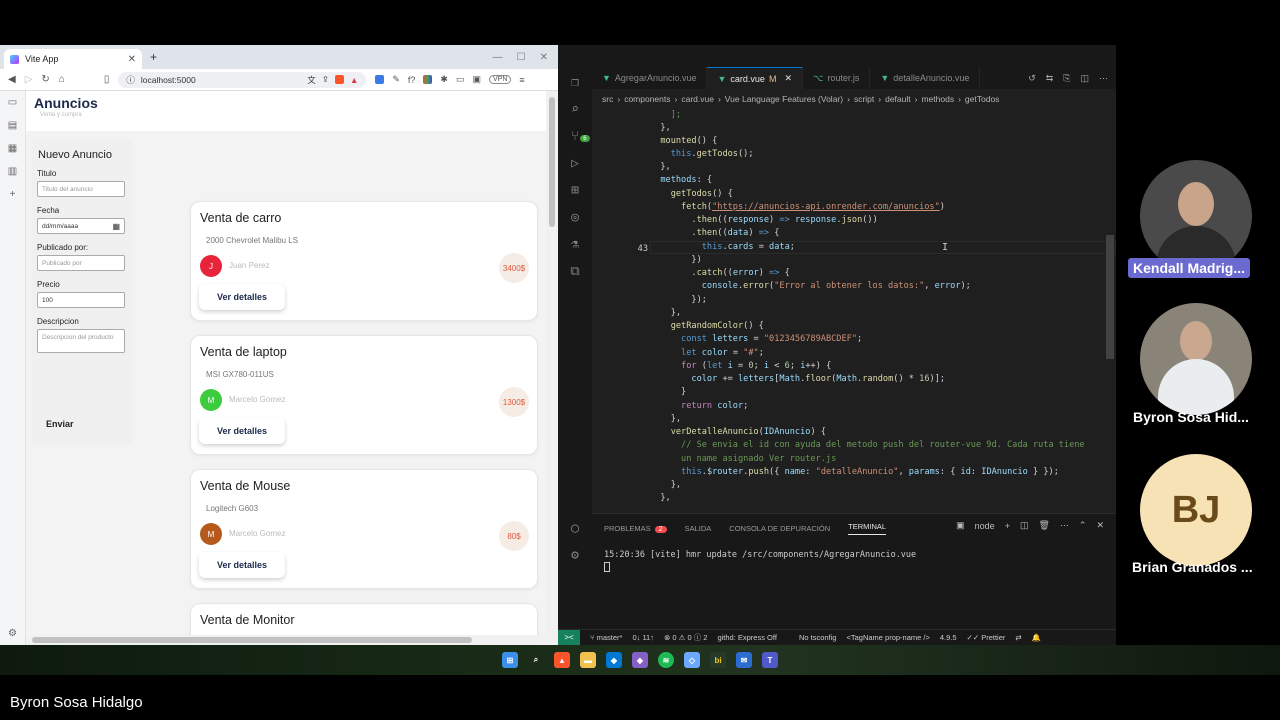 The height and width of the screenshot is (720, 1280). What do you see at coordinates (746, 637) in the screenshot?
I see `githd-status: githd: Express Off` at bounding box center [746, 637].